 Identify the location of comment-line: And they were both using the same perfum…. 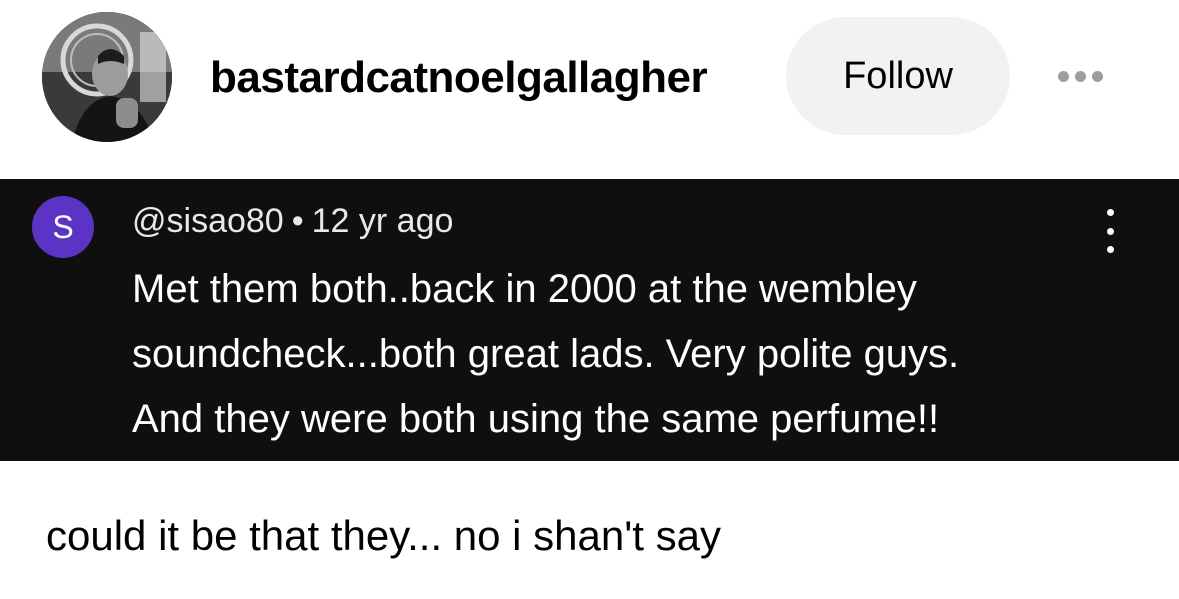
(536, 419).